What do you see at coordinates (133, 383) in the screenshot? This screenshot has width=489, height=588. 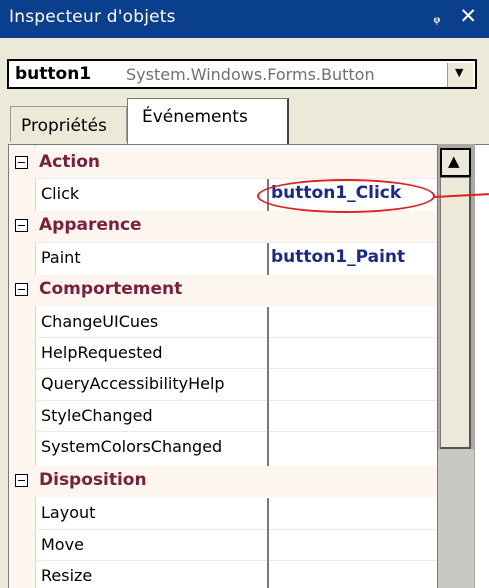 I see `event-name: QueryAccessibilityHelp` at bounding box center [133, 383].